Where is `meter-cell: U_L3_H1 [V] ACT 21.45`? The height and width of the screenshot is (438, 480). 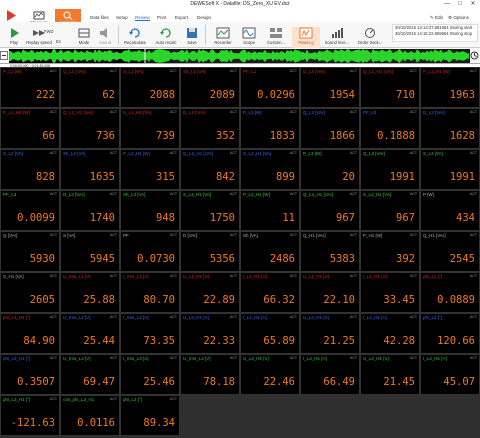 meter-cell: U_L3_H1 [V] ACT 21.45 is located at coordinates (390, 374).